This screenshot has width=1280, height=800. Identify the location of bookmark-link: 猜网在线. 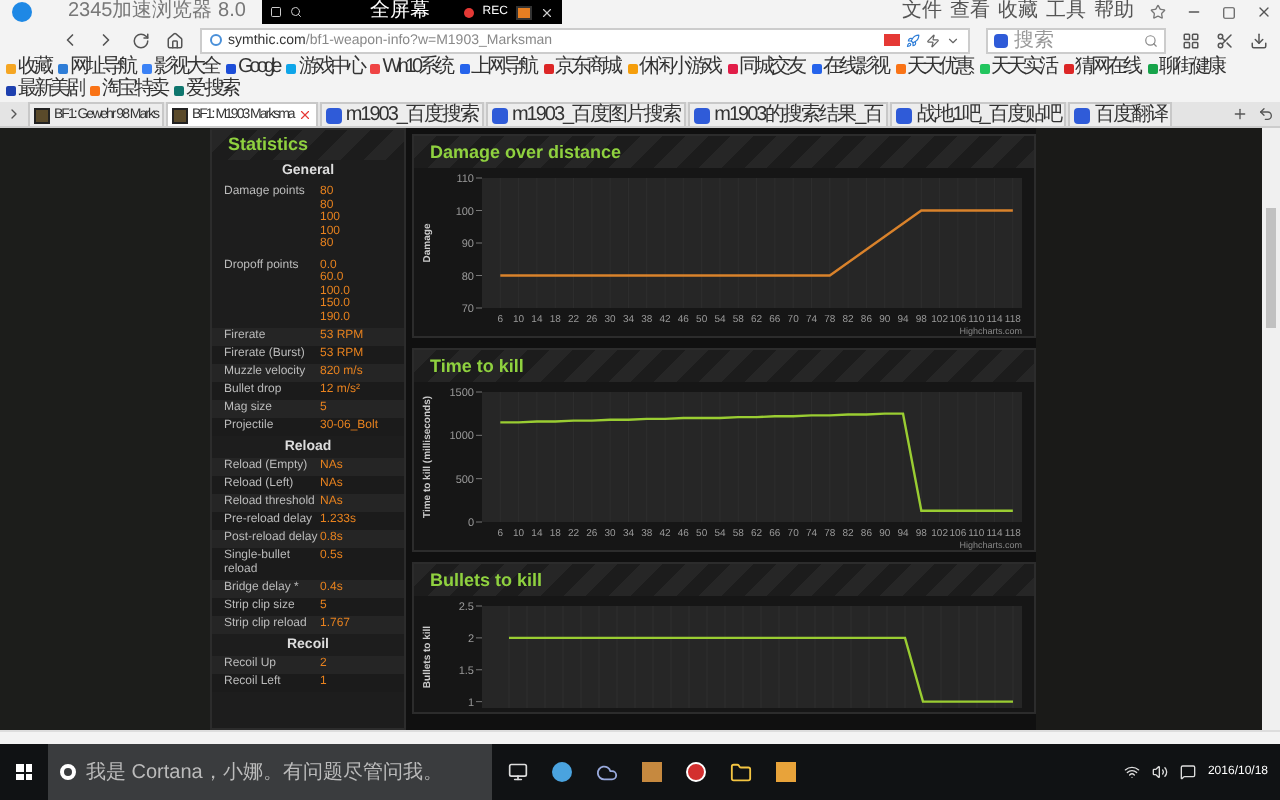
(1107, 68).